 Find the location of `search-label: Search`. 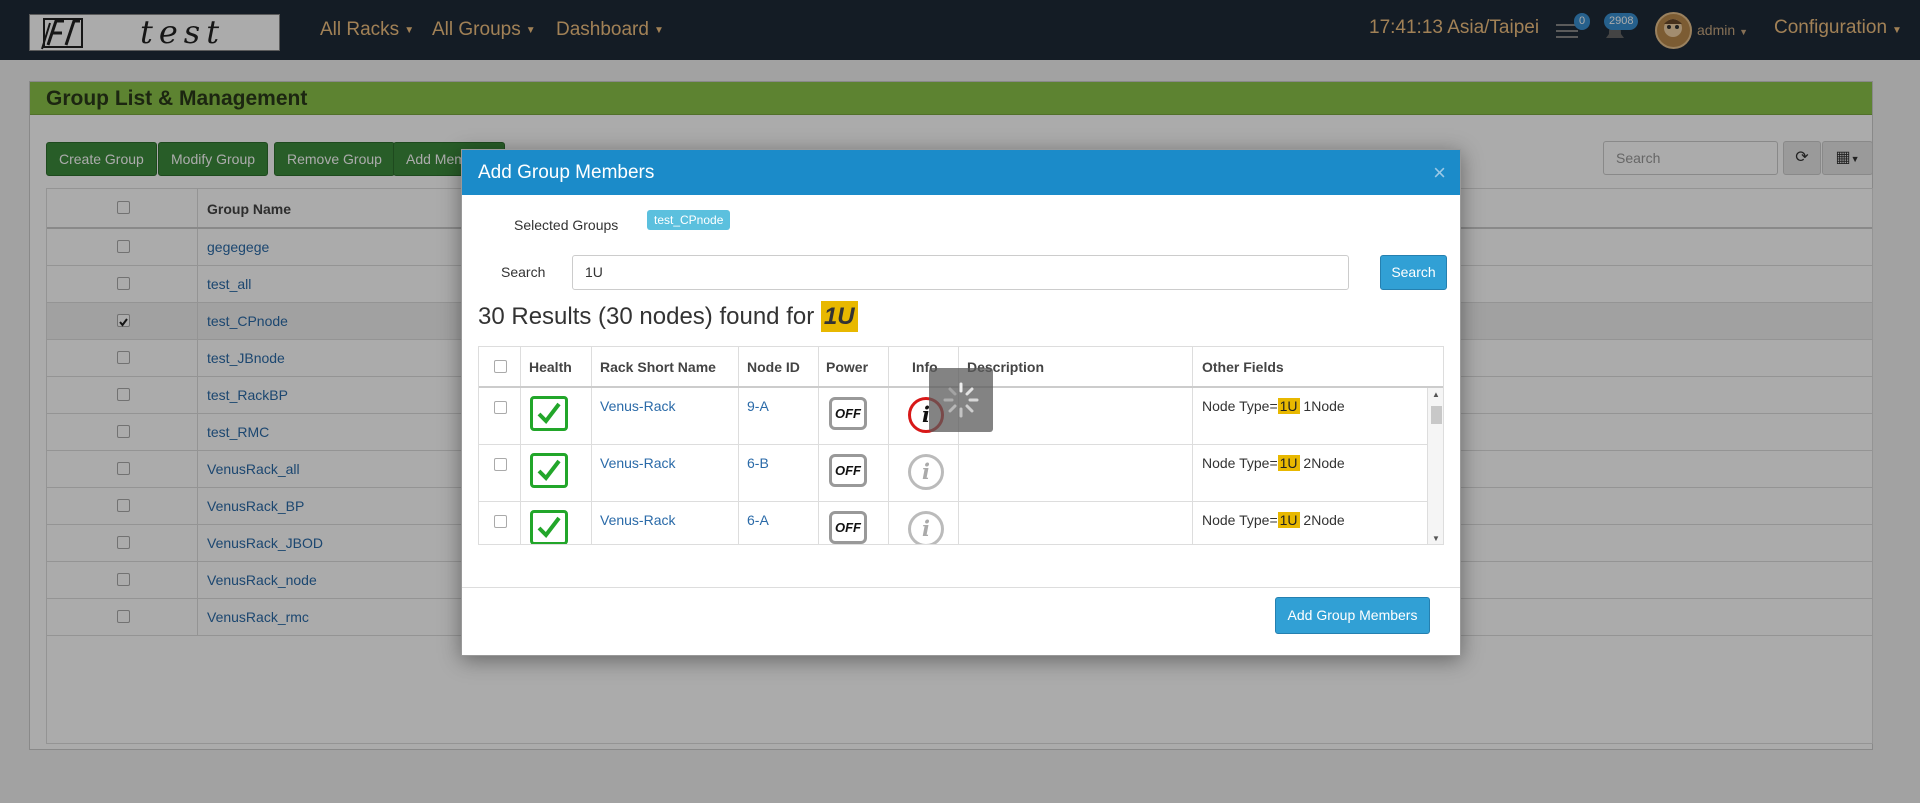

search-label: Search is located at coordinates (523, 272).